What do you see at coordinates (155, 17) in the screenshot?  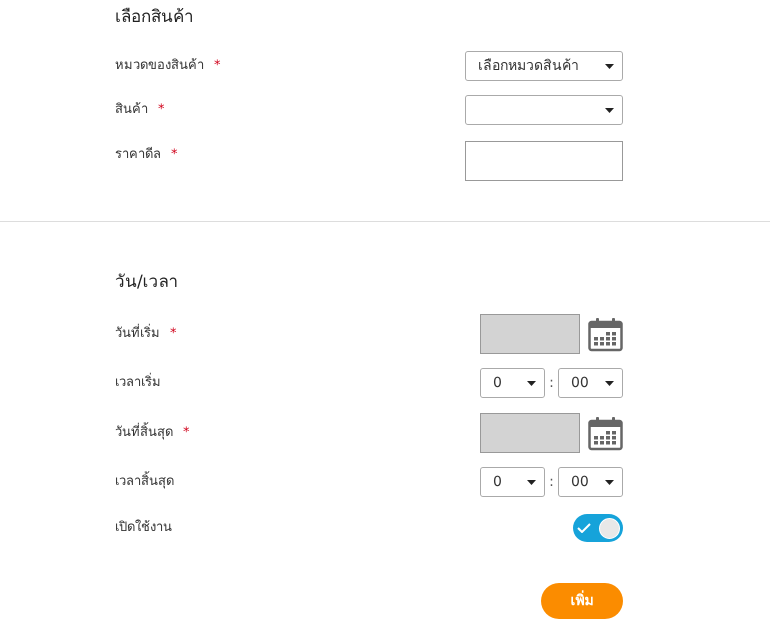 I see `section-title: เลือกสินค้า` at bounding box center [155, 17].